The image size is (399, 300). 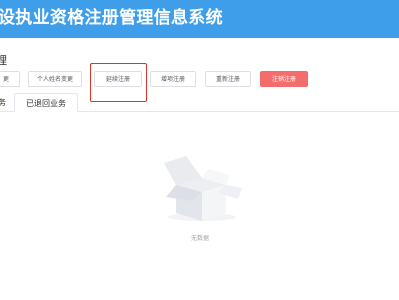 What do you see at coordinates (46, 102) in the screenshot?
I see `tab-returned-business: 已退回业务` at bounding box center [46, 102].